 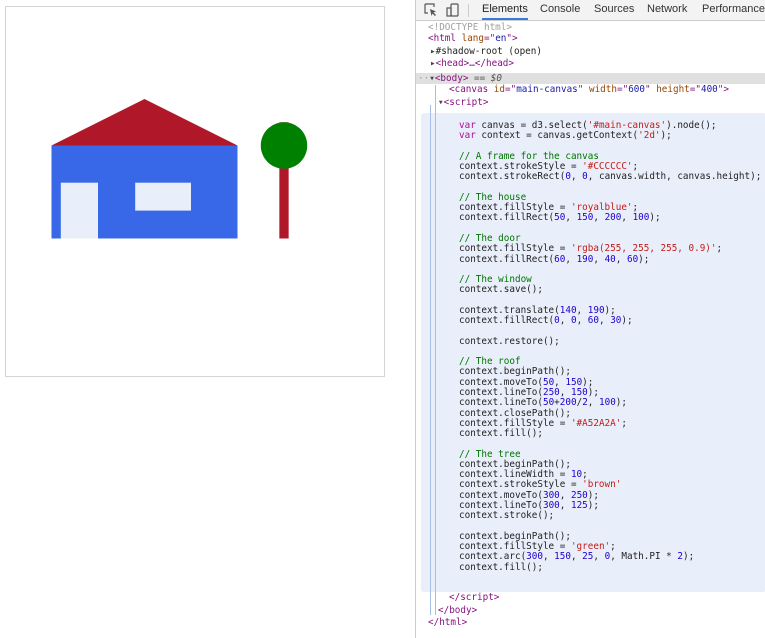 I want to click on device-toolbar-icon, so click(x=453, y=10).